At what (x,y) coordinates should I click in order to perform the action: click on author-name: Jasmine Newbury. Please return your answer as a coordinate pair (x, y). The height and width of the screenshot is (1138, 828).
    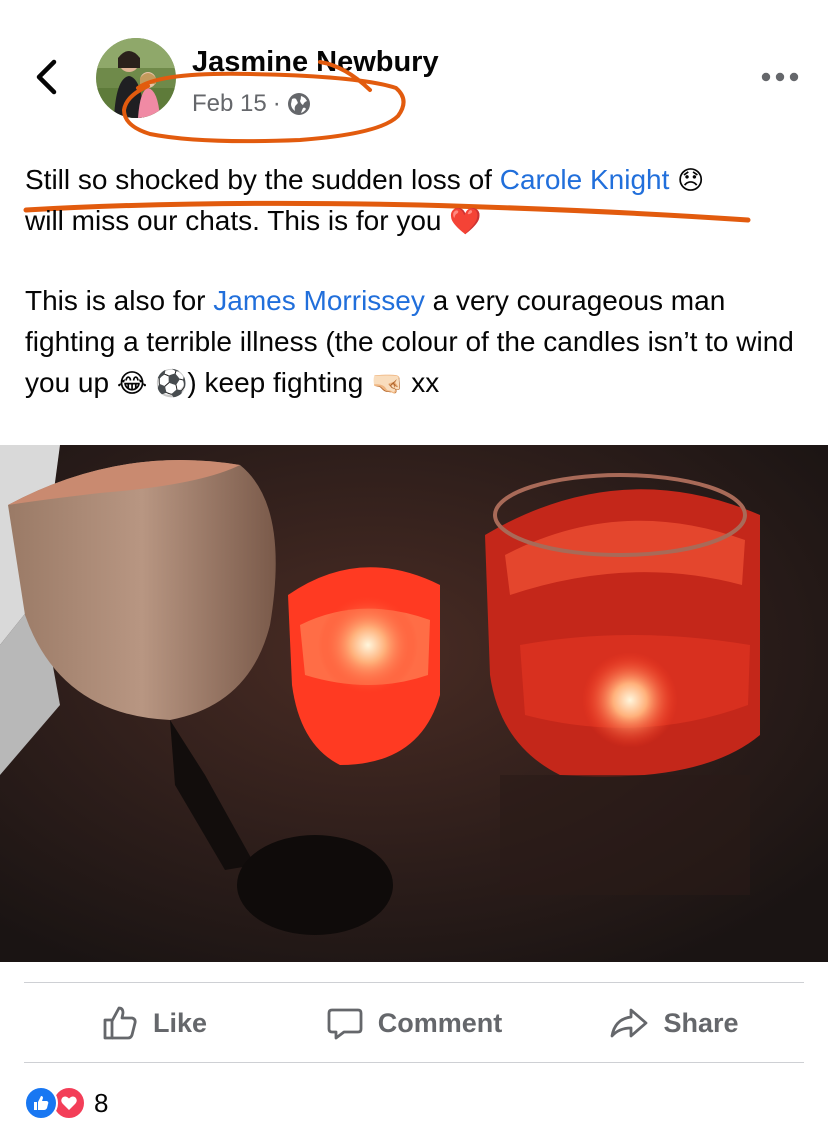
    Looking at the image, I should click on (315, 62).